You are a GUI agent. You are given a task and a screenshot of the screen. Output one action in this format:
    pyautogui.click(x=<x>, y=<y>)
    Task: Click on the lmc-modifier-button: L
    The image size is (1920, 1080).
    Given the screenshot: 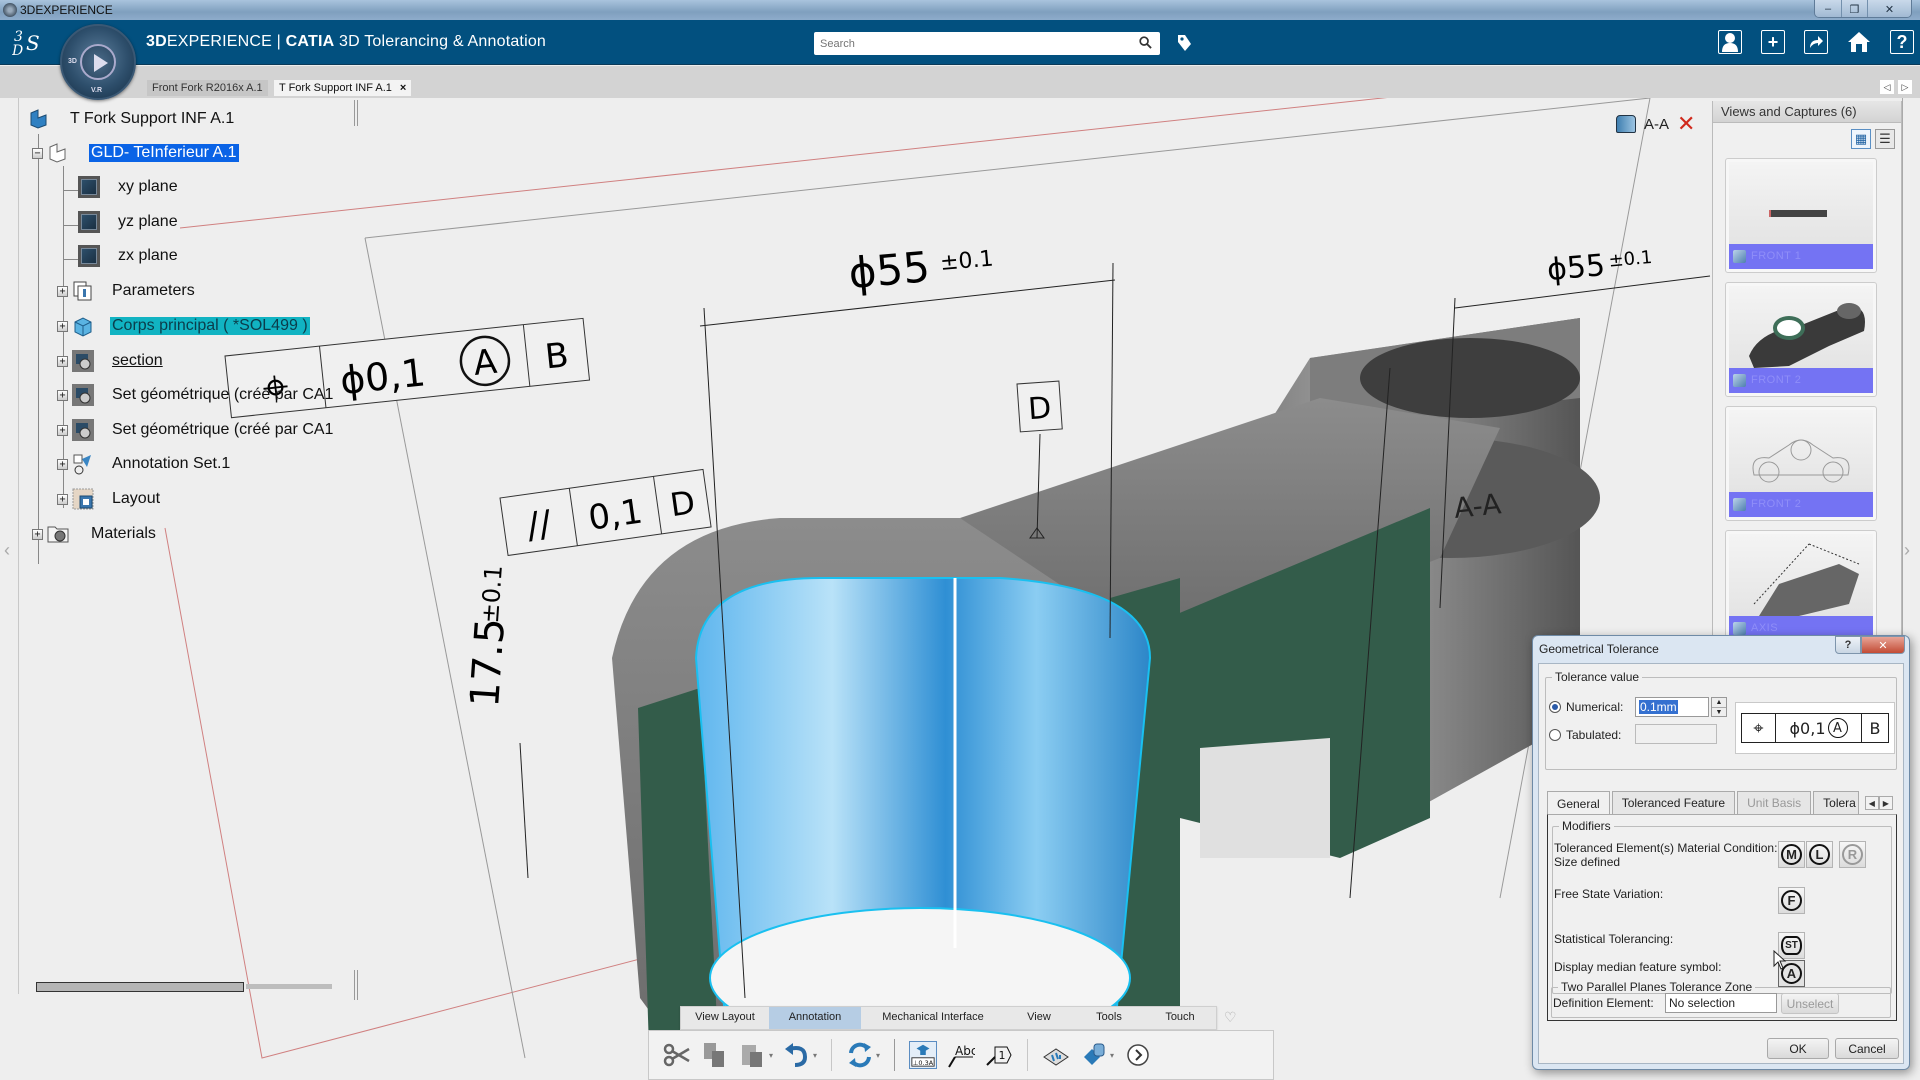 What is the action you would take?
    pyautogui.click(x=1819, y=854)
    